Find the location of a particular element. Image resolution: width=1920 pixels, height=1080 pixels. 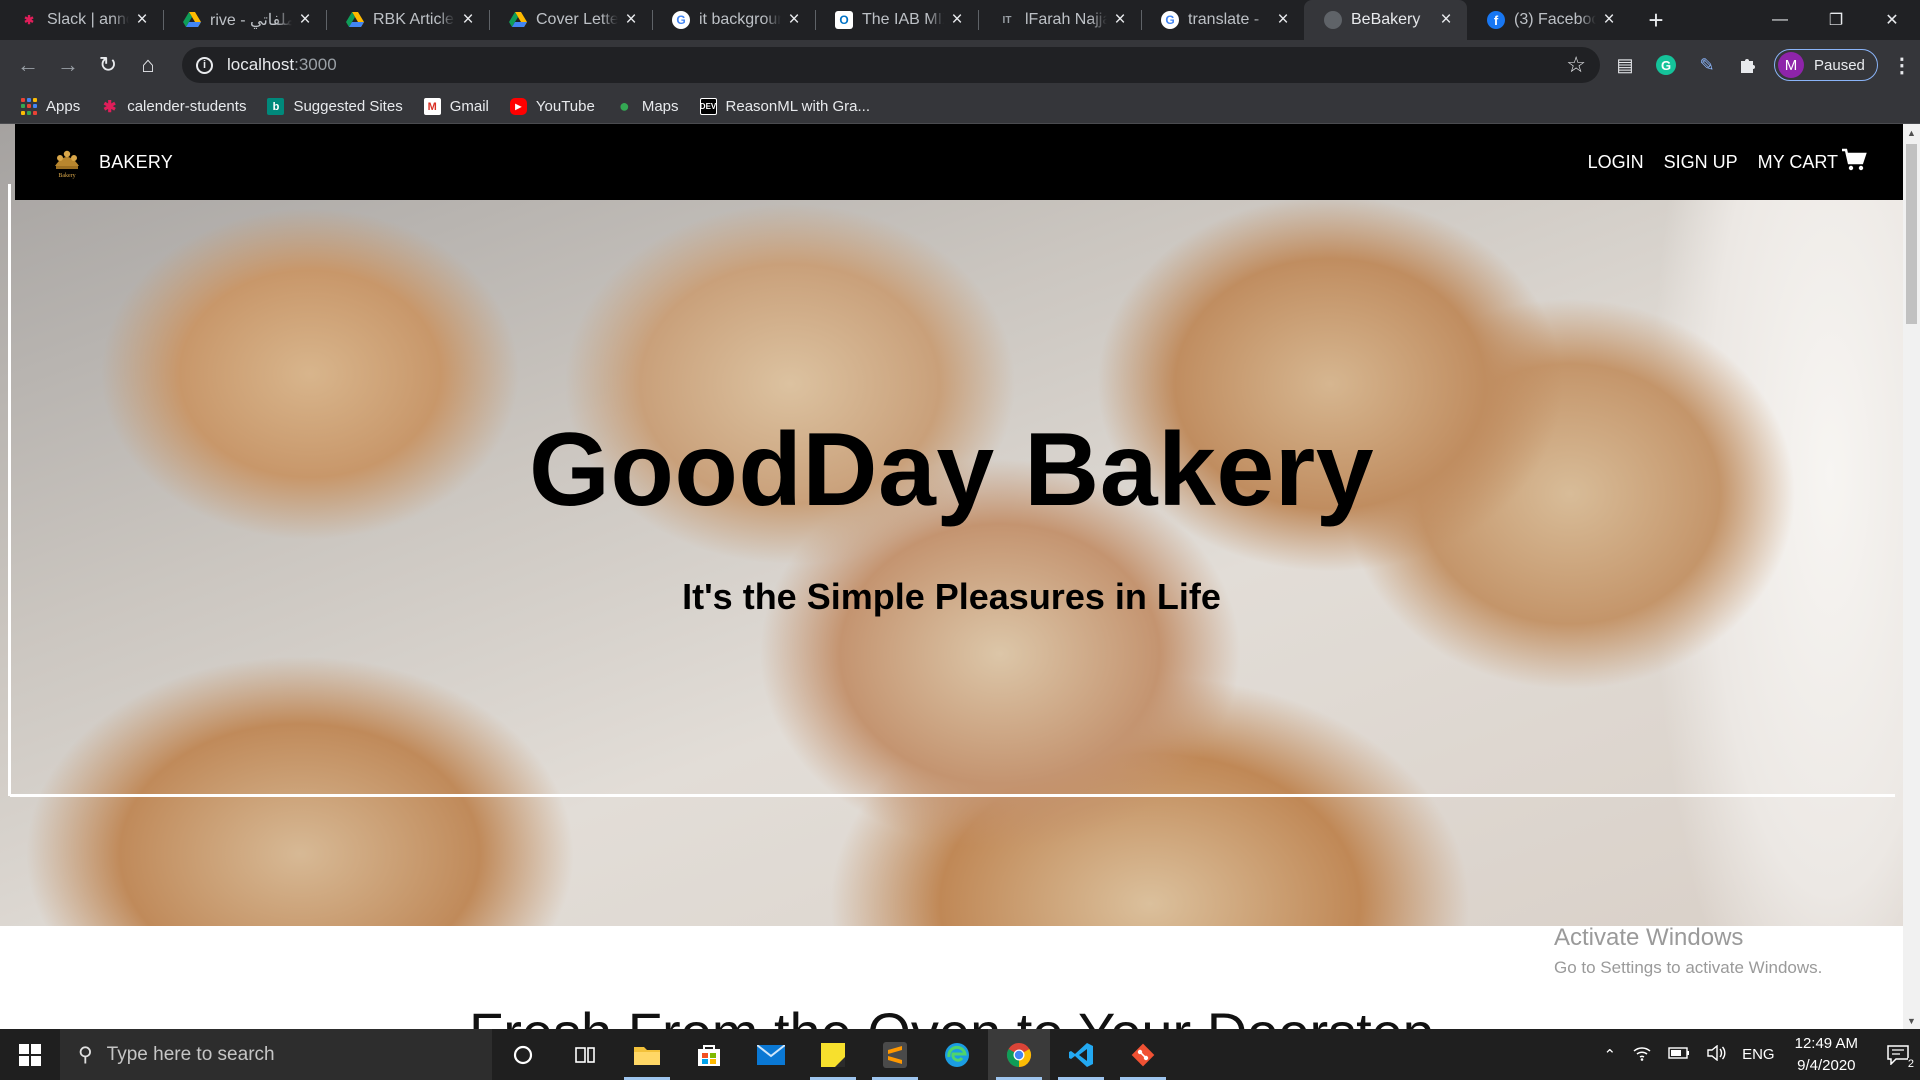

site-info-icon: i is located at coordinates (204, 65).